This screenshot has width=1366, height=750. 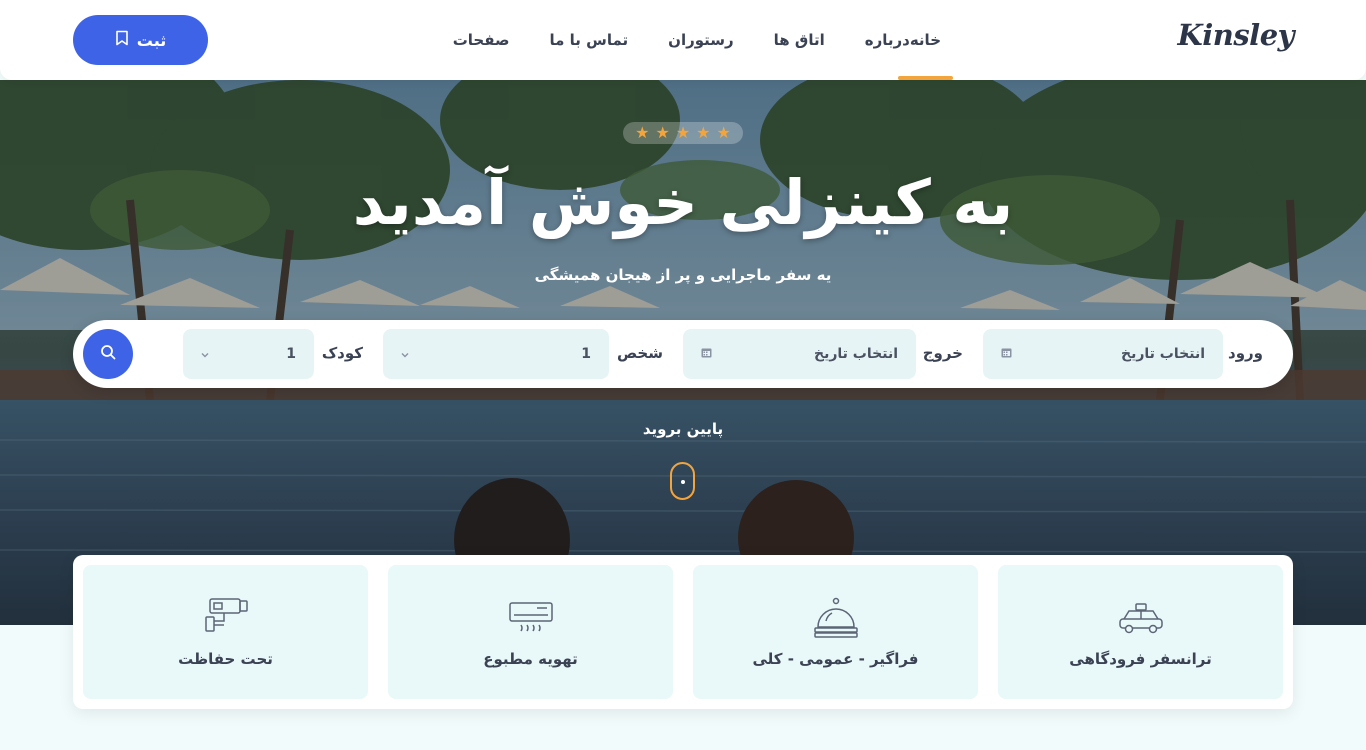 I want to click on taxi-icon, so click(x=1140, y=617).